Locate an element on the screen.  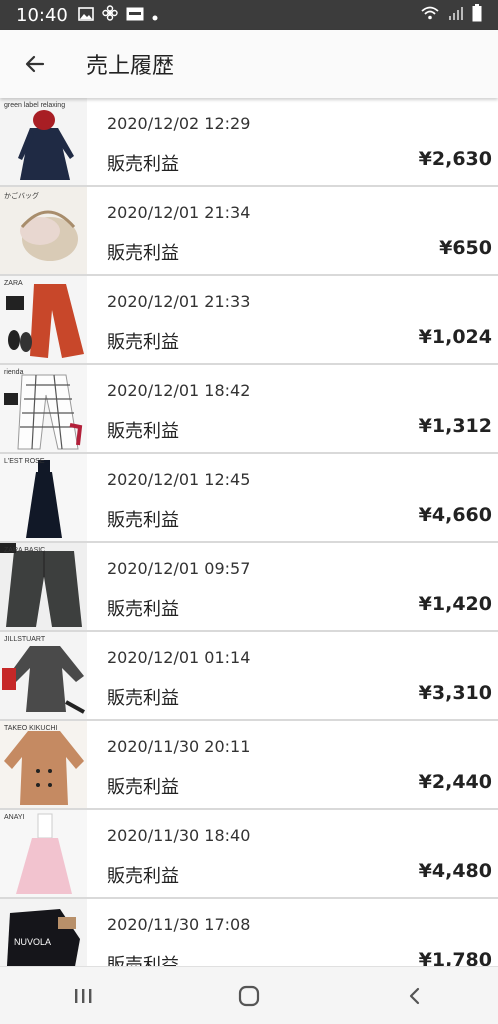
app-notification-icon is located at coordinates (135, 15).